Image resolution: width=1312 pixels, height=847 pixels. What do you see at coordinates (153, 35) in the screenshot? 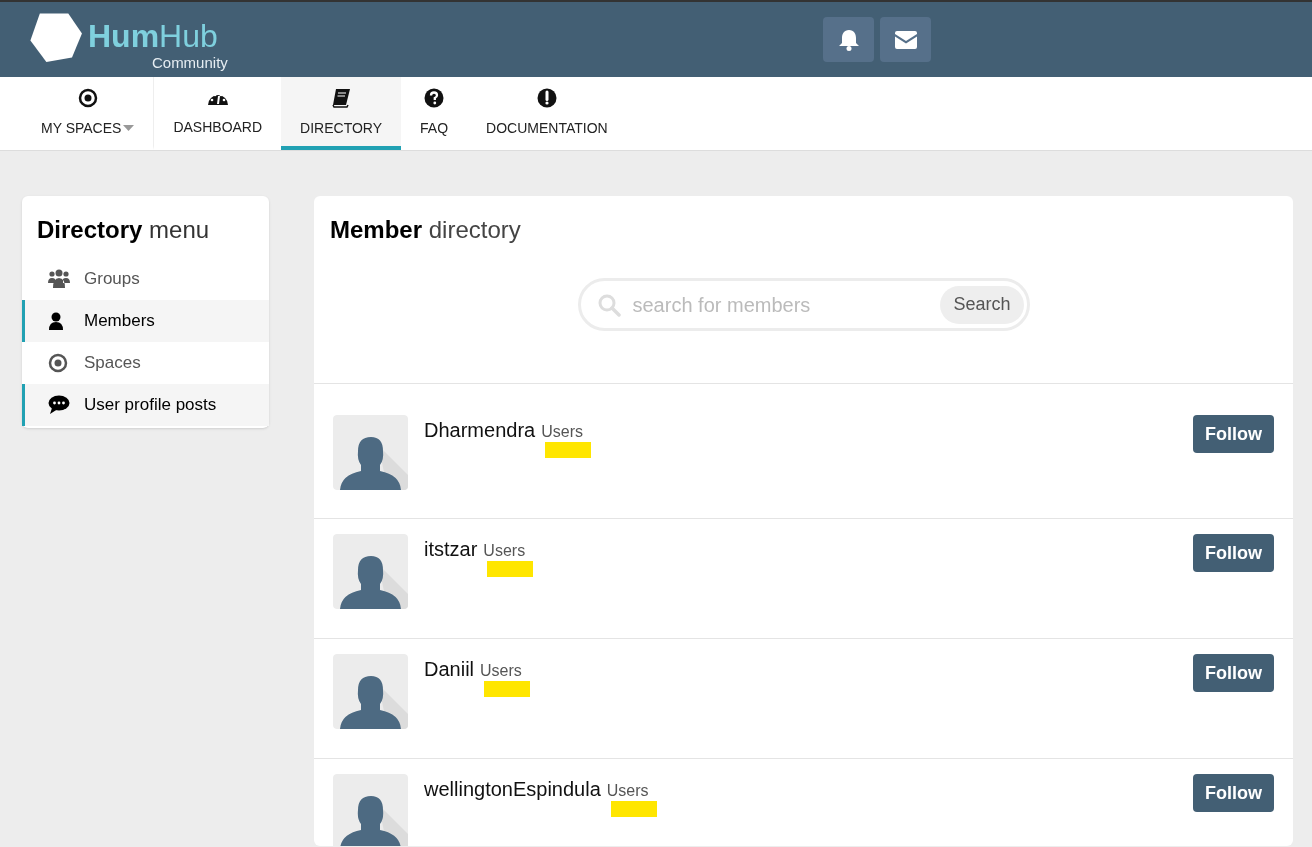
I see `logo-text: HumHub` at bounding box center [153, 35].